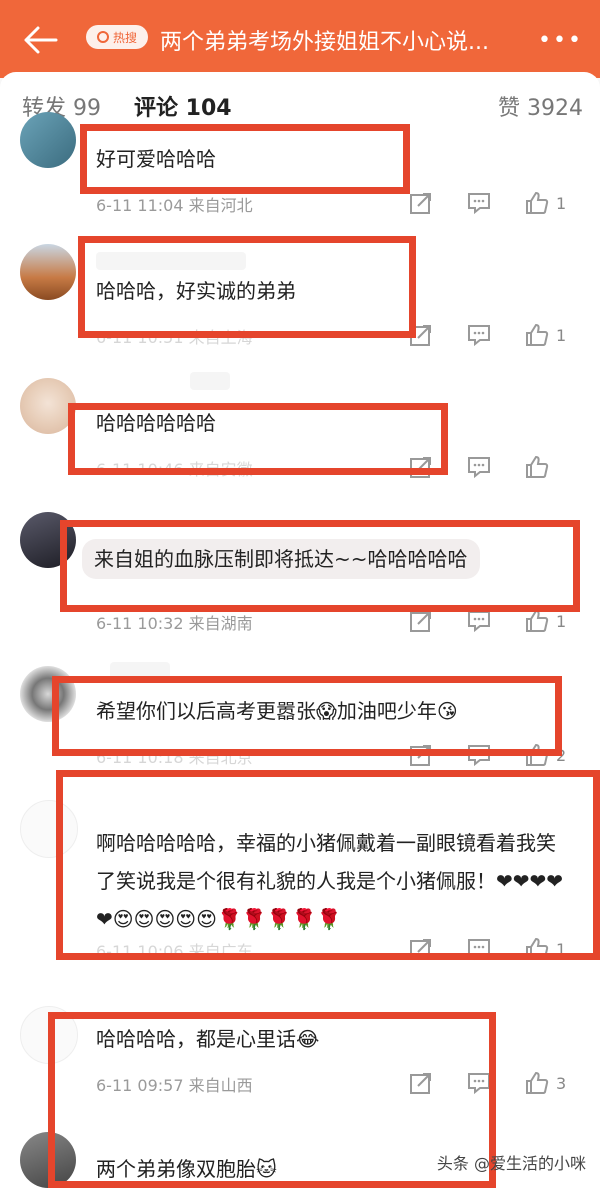  What do you see at coordinates (183, 106) in the screenshot?
I see `tab-comments: 评论 104` at bounding box center [183, 106].